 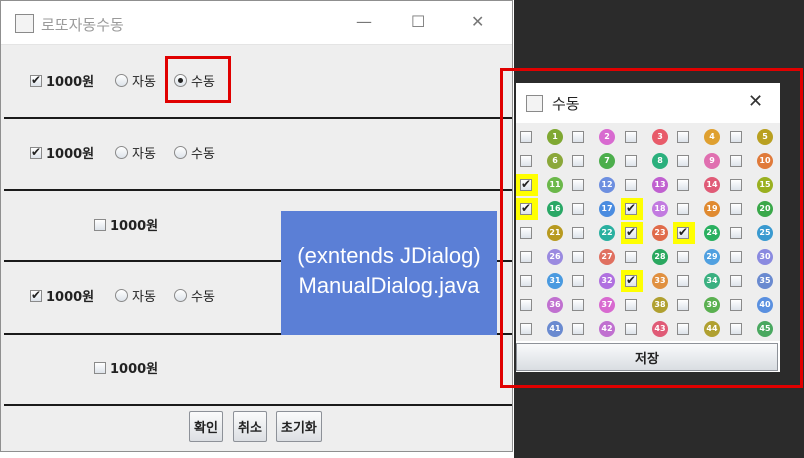 I want to click on row2-manual-radio: 수동, so click(x=194, y=152).